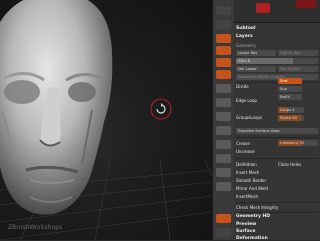 The image size is (320, 241). Describe the element at coordinates (277, 77) in the screenshot. I see `reproject-button: Reproject Higher Subdiv` at that location.